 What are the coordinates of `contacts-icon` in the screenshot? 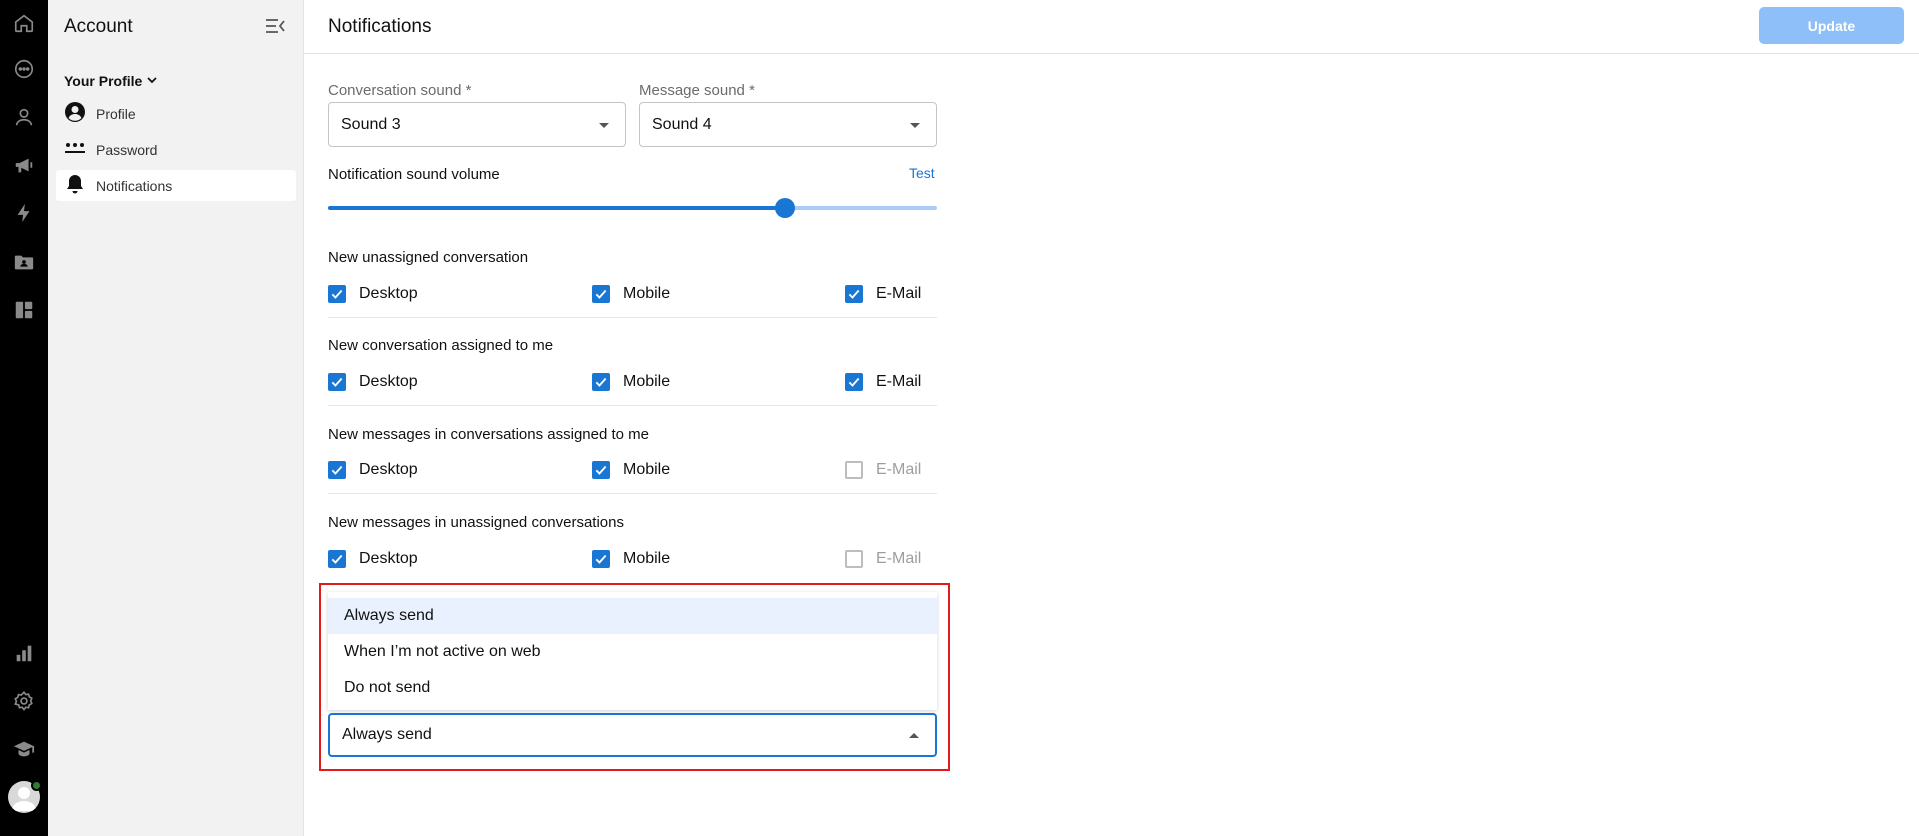 It's located at (24, 117).